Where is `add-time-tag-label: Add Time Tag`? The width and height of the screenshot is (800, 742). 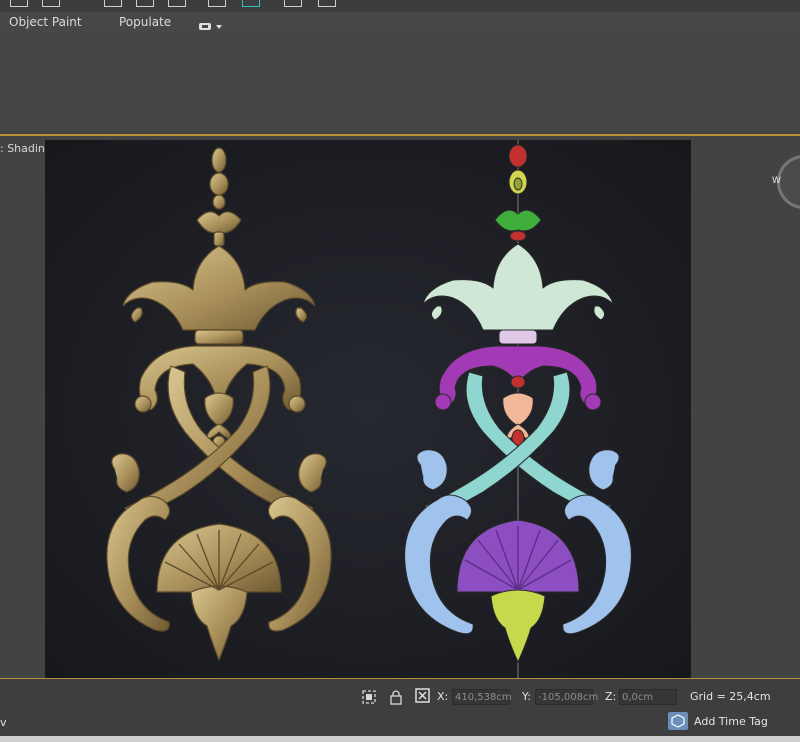 add-time-tag-label: Add Time Tag is located at coordinates (731, 721).